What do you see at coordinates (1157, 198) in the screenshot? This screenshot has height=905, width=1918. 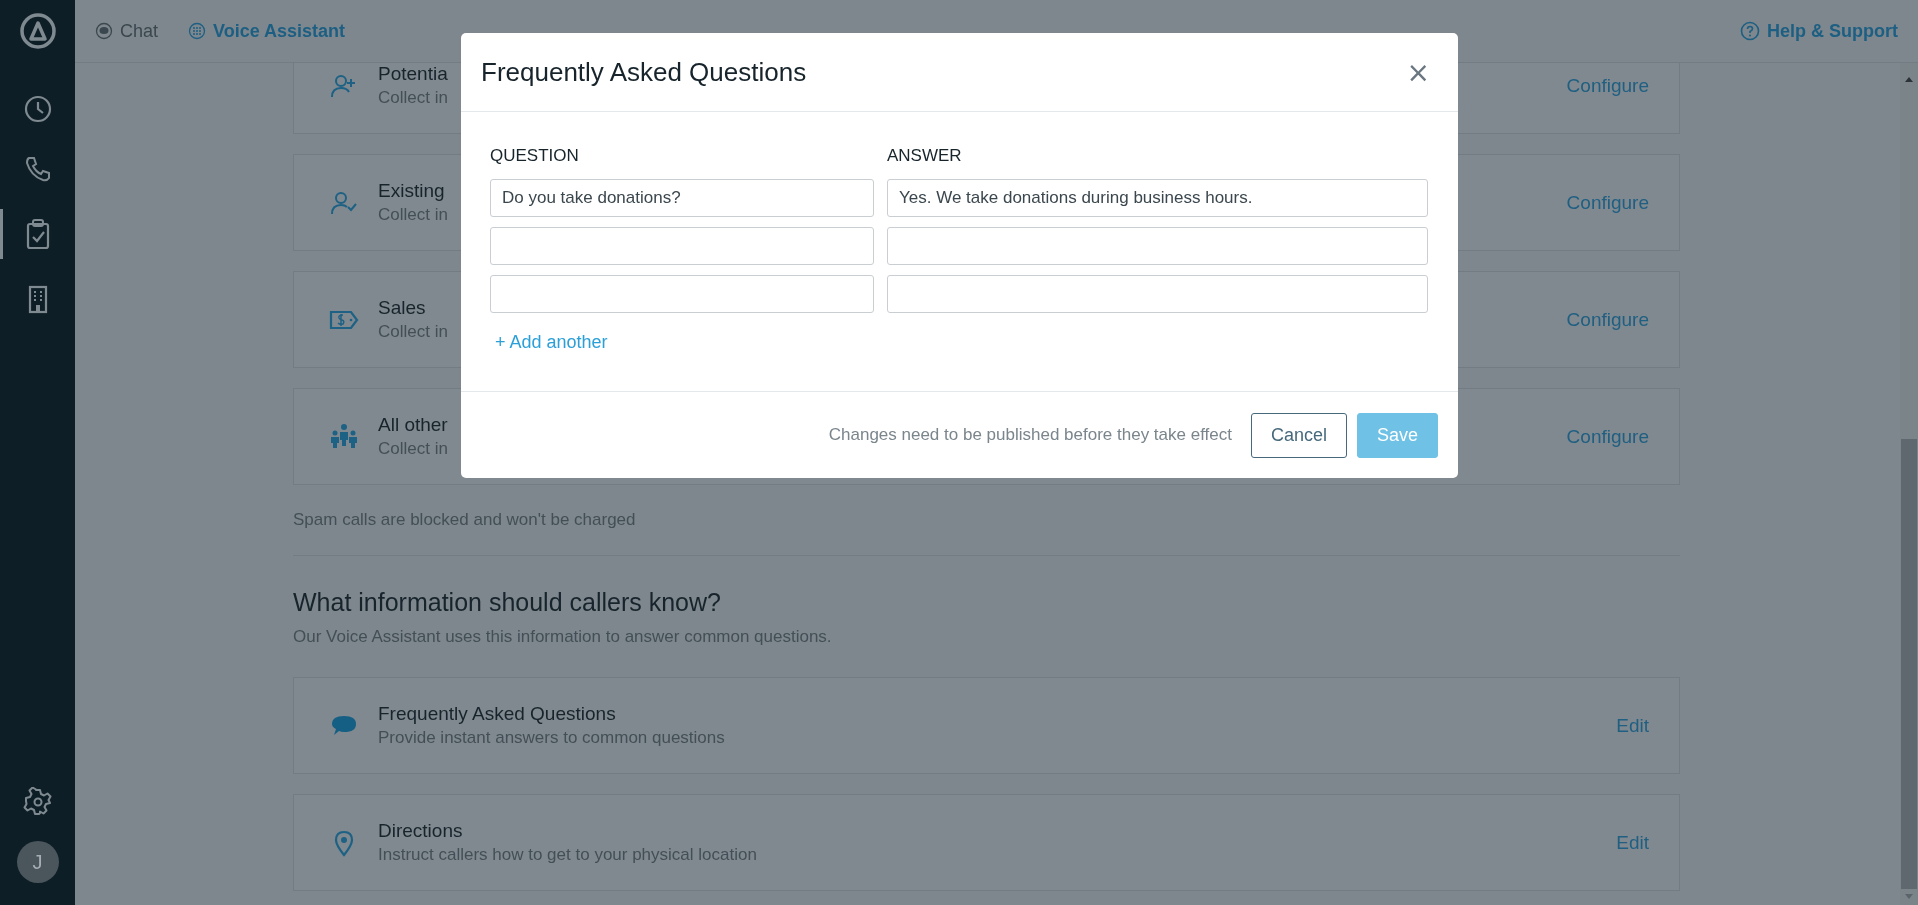 I see `answer-field: Yes. We take donations during business hours.` at bounding box center [1157, 198].